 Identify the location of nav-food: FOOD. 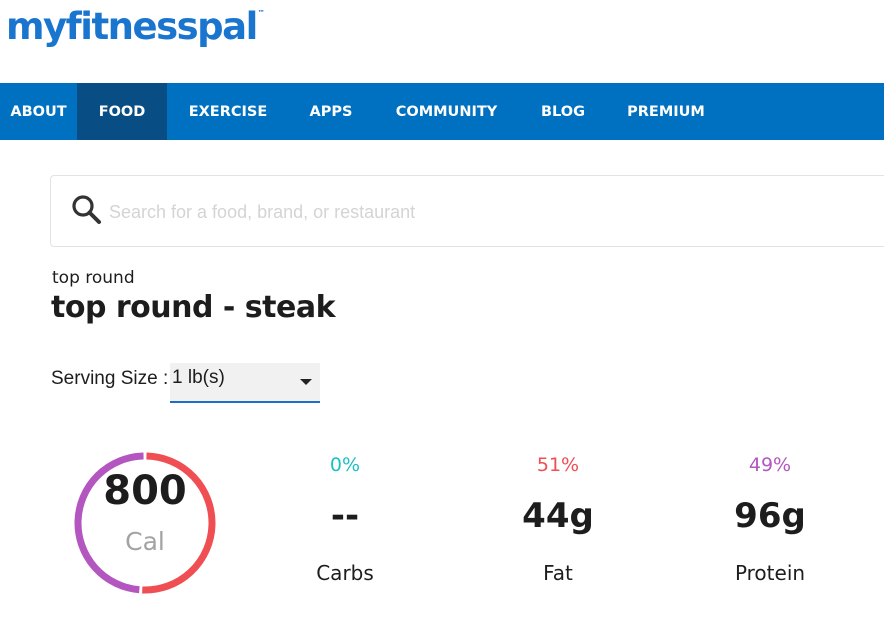
(122, 111).